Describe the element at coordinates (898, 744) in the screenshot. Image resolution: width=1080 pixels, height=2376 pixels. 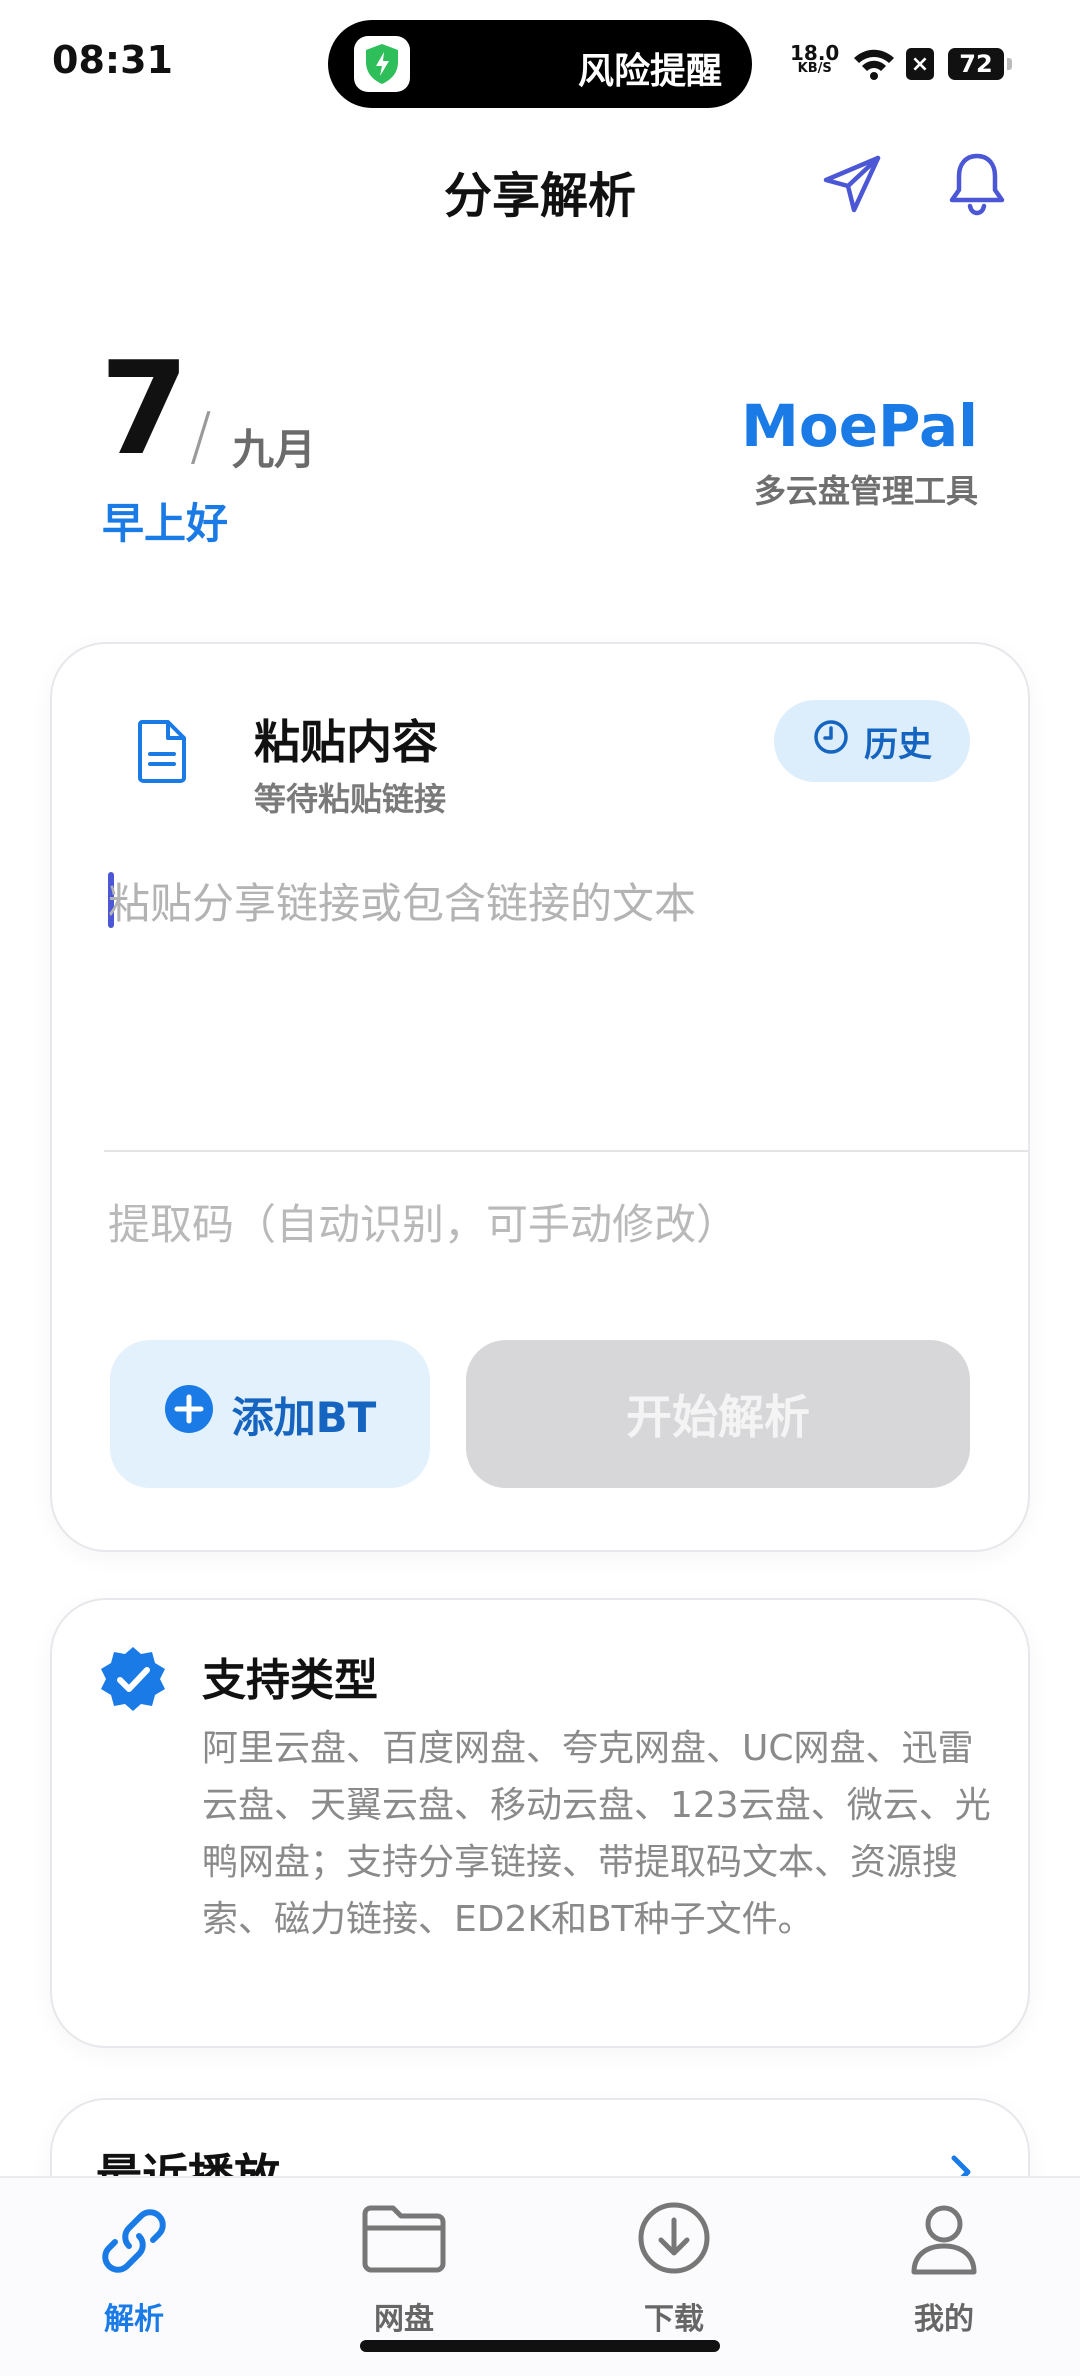
I see `history-label: 历史` at that location.